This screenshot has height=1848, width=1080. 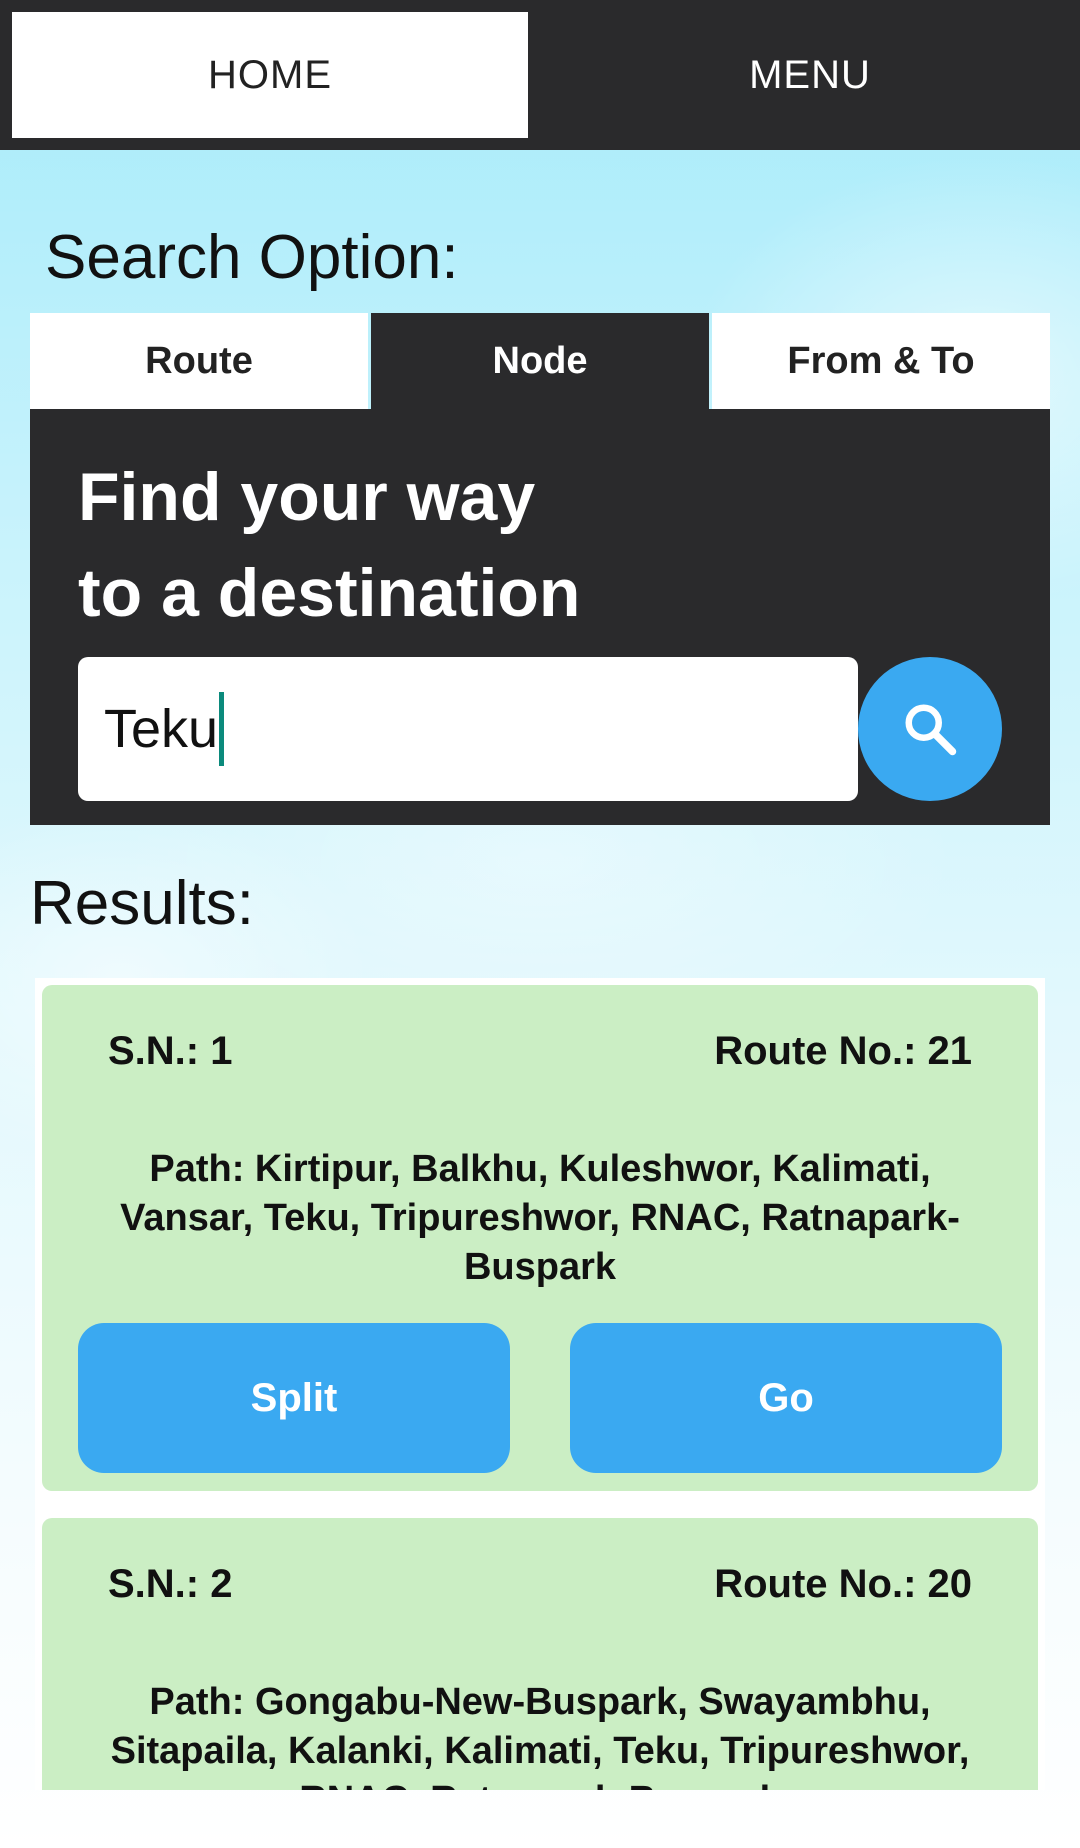 I want to click on panel-title-line-1: Find your way, so click(x=307, y=497).